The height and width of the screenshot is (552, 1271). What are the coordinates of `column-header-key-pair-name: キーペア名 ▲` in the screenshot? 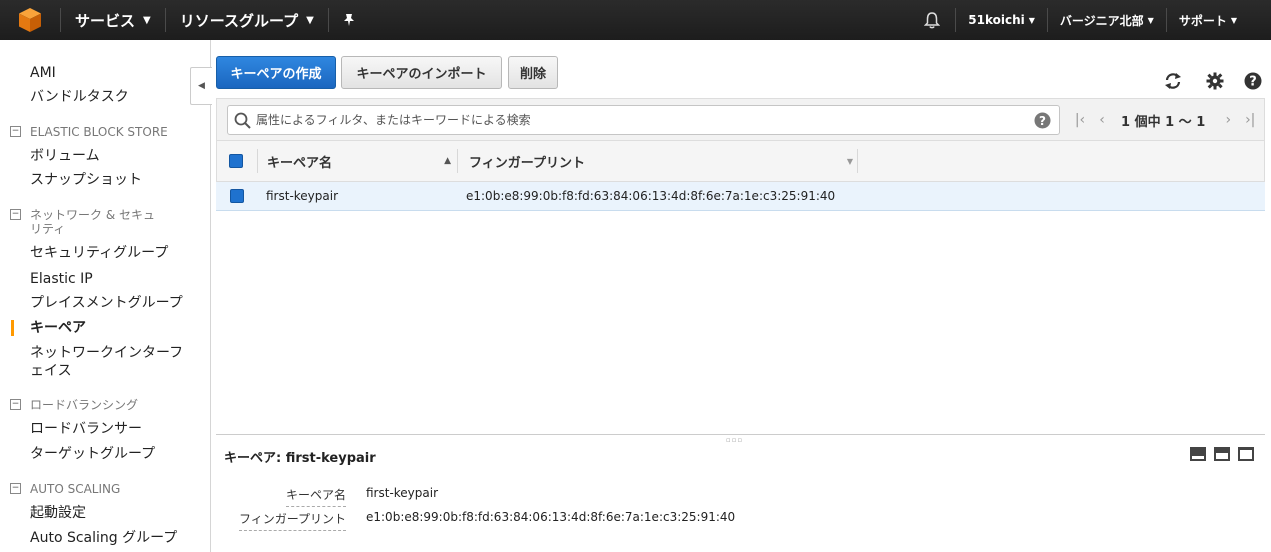 It's located at (359, 161).